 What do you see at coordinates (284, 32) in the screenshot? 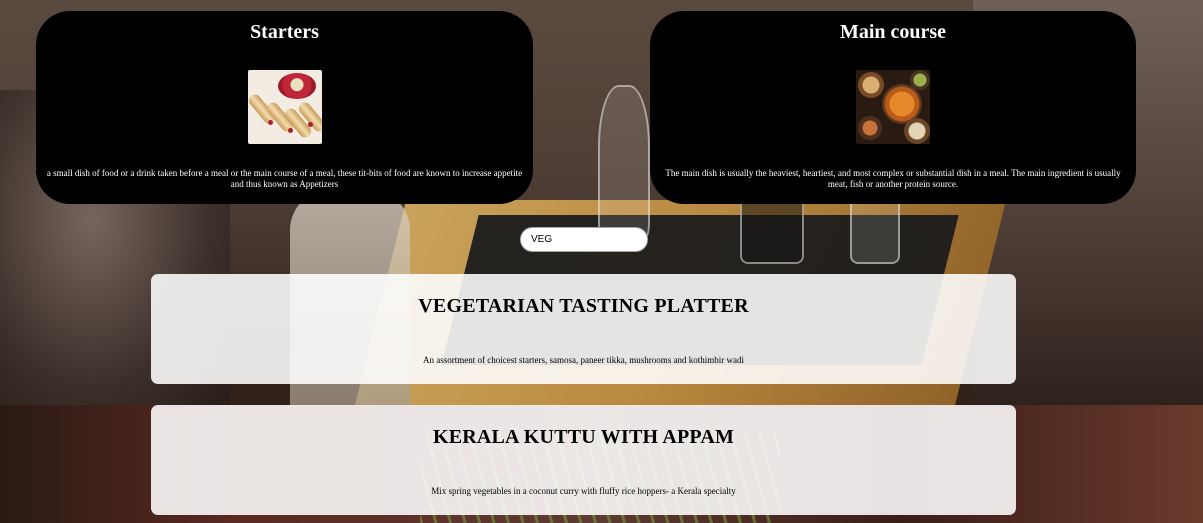
I see `category-title: Starters` at bounding box center [284, 32].